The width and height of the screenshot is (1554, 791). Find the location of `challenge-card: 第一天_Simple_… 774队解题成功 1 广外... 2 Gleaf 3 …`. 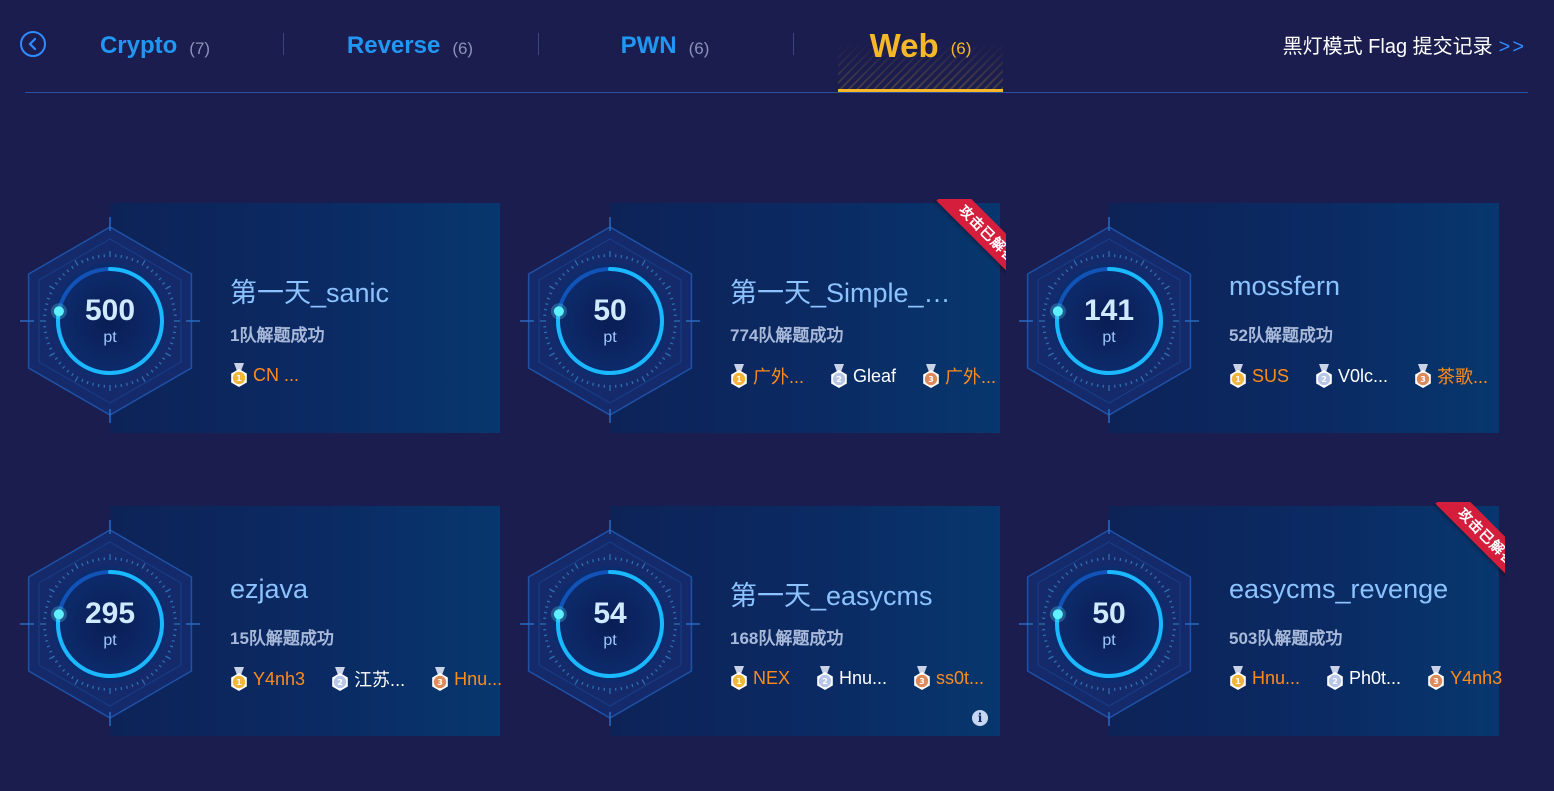

challenge-card: 第一天_Simple_… 774队解题成功 1 广外... 2 Gleaf 3 … is located at coordinates (763, 317).